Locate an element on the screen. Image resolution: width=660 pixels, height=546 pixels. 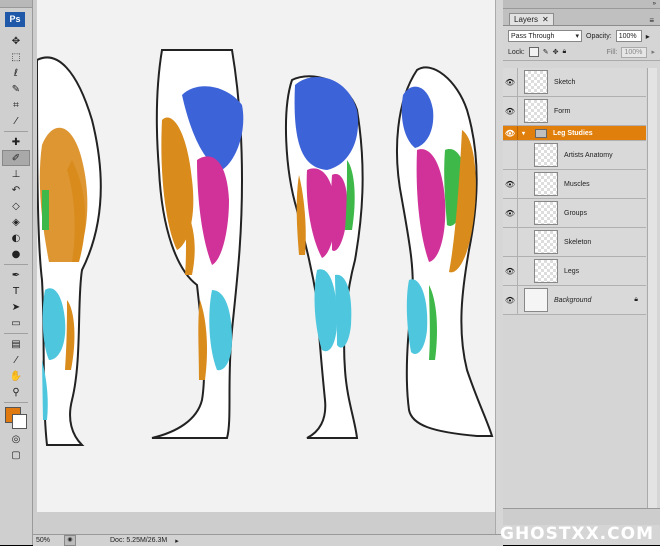
opacity-label: Opacity: is located at coordinates (599, 36).